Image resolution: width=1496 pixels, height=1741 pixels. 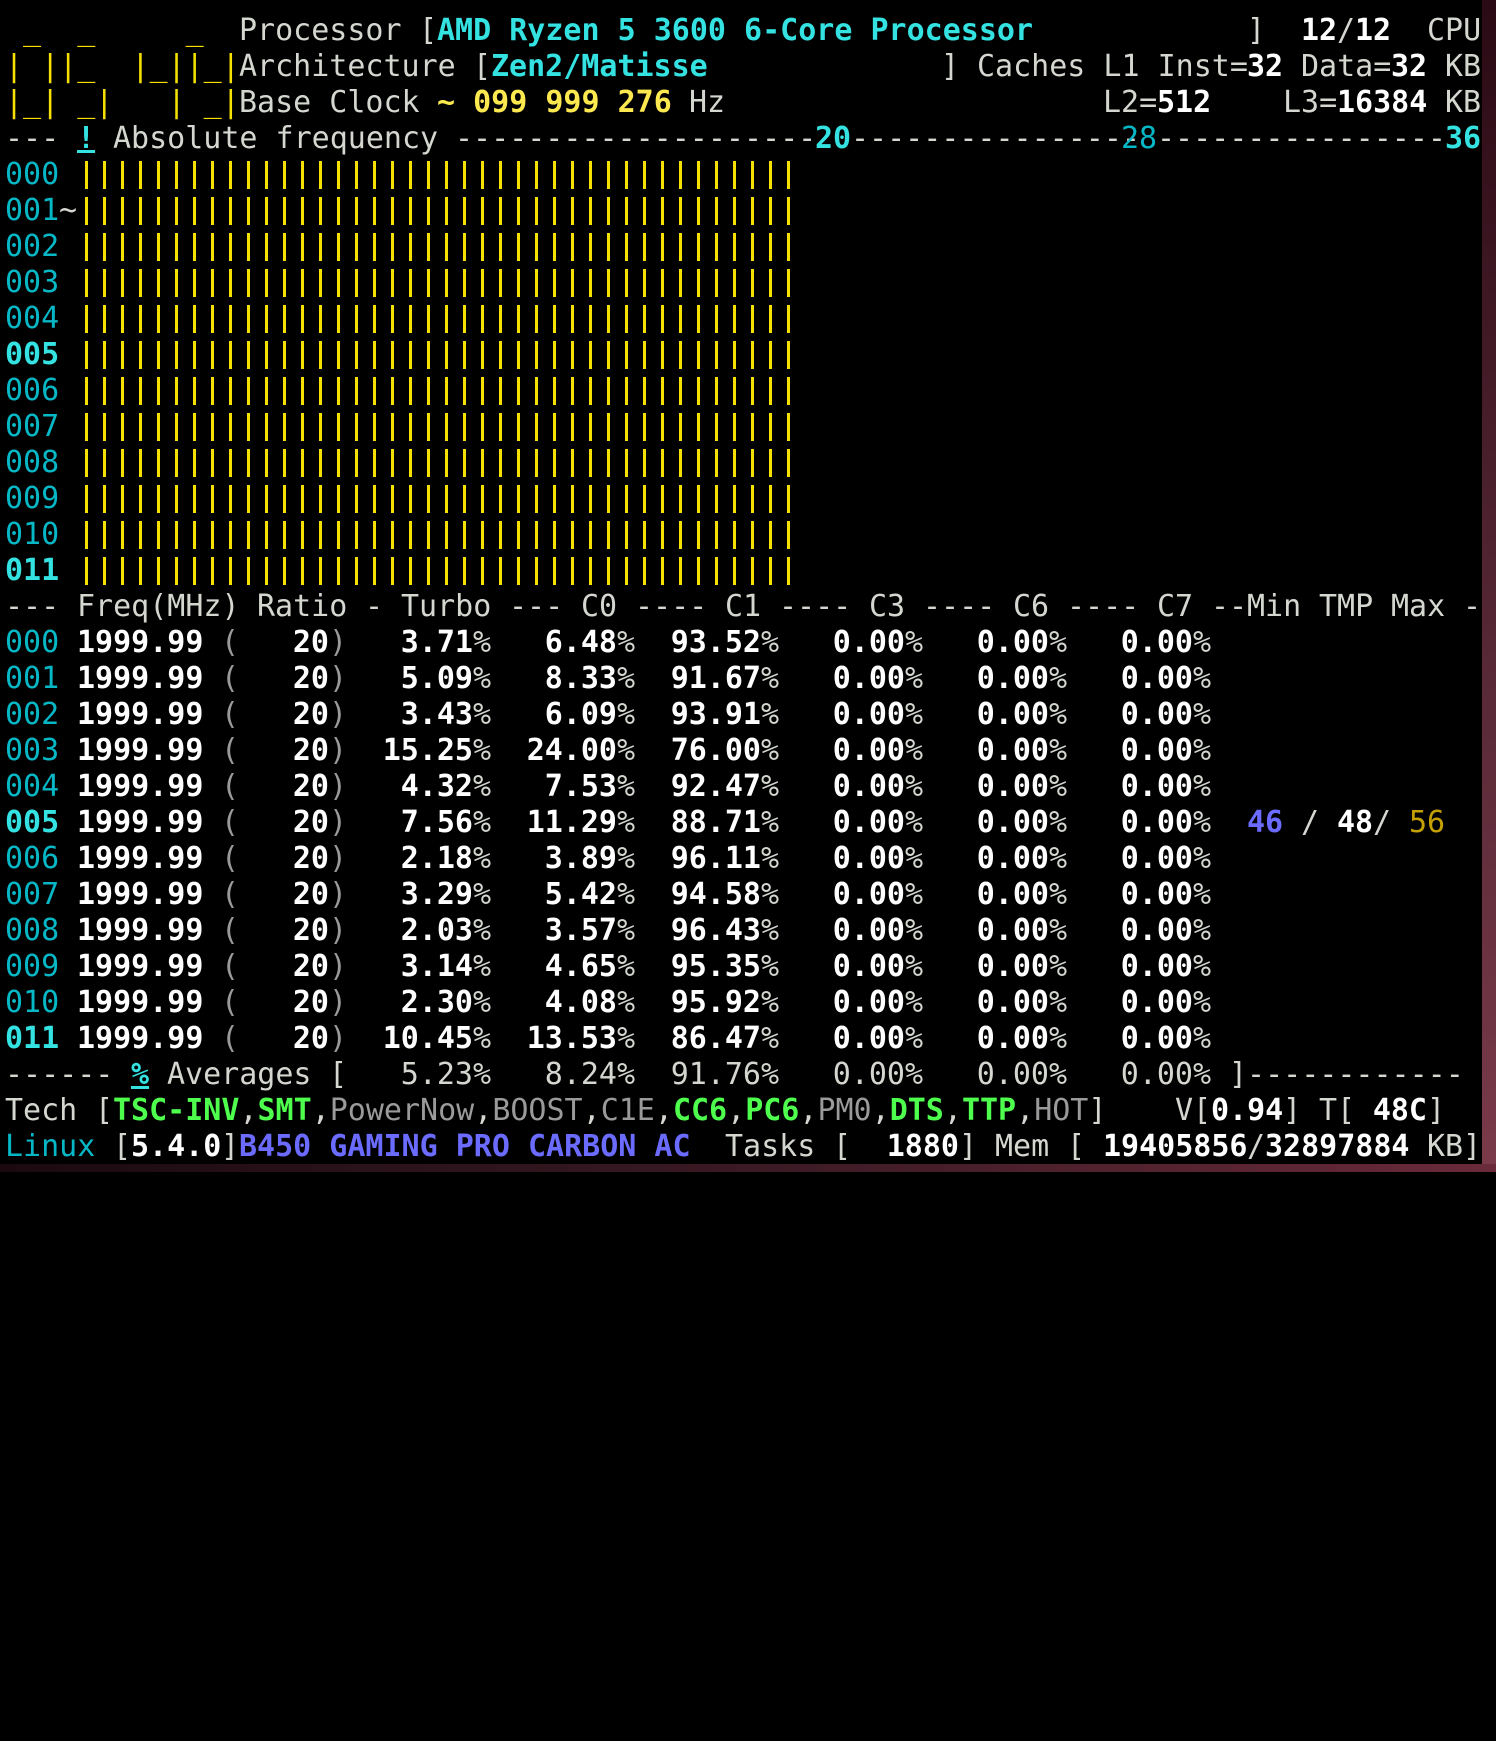 What do you see at coordinates (571, 1038) in the screenshot?
I see `c0-value: 13.53` at bounding box center [571, 1038].